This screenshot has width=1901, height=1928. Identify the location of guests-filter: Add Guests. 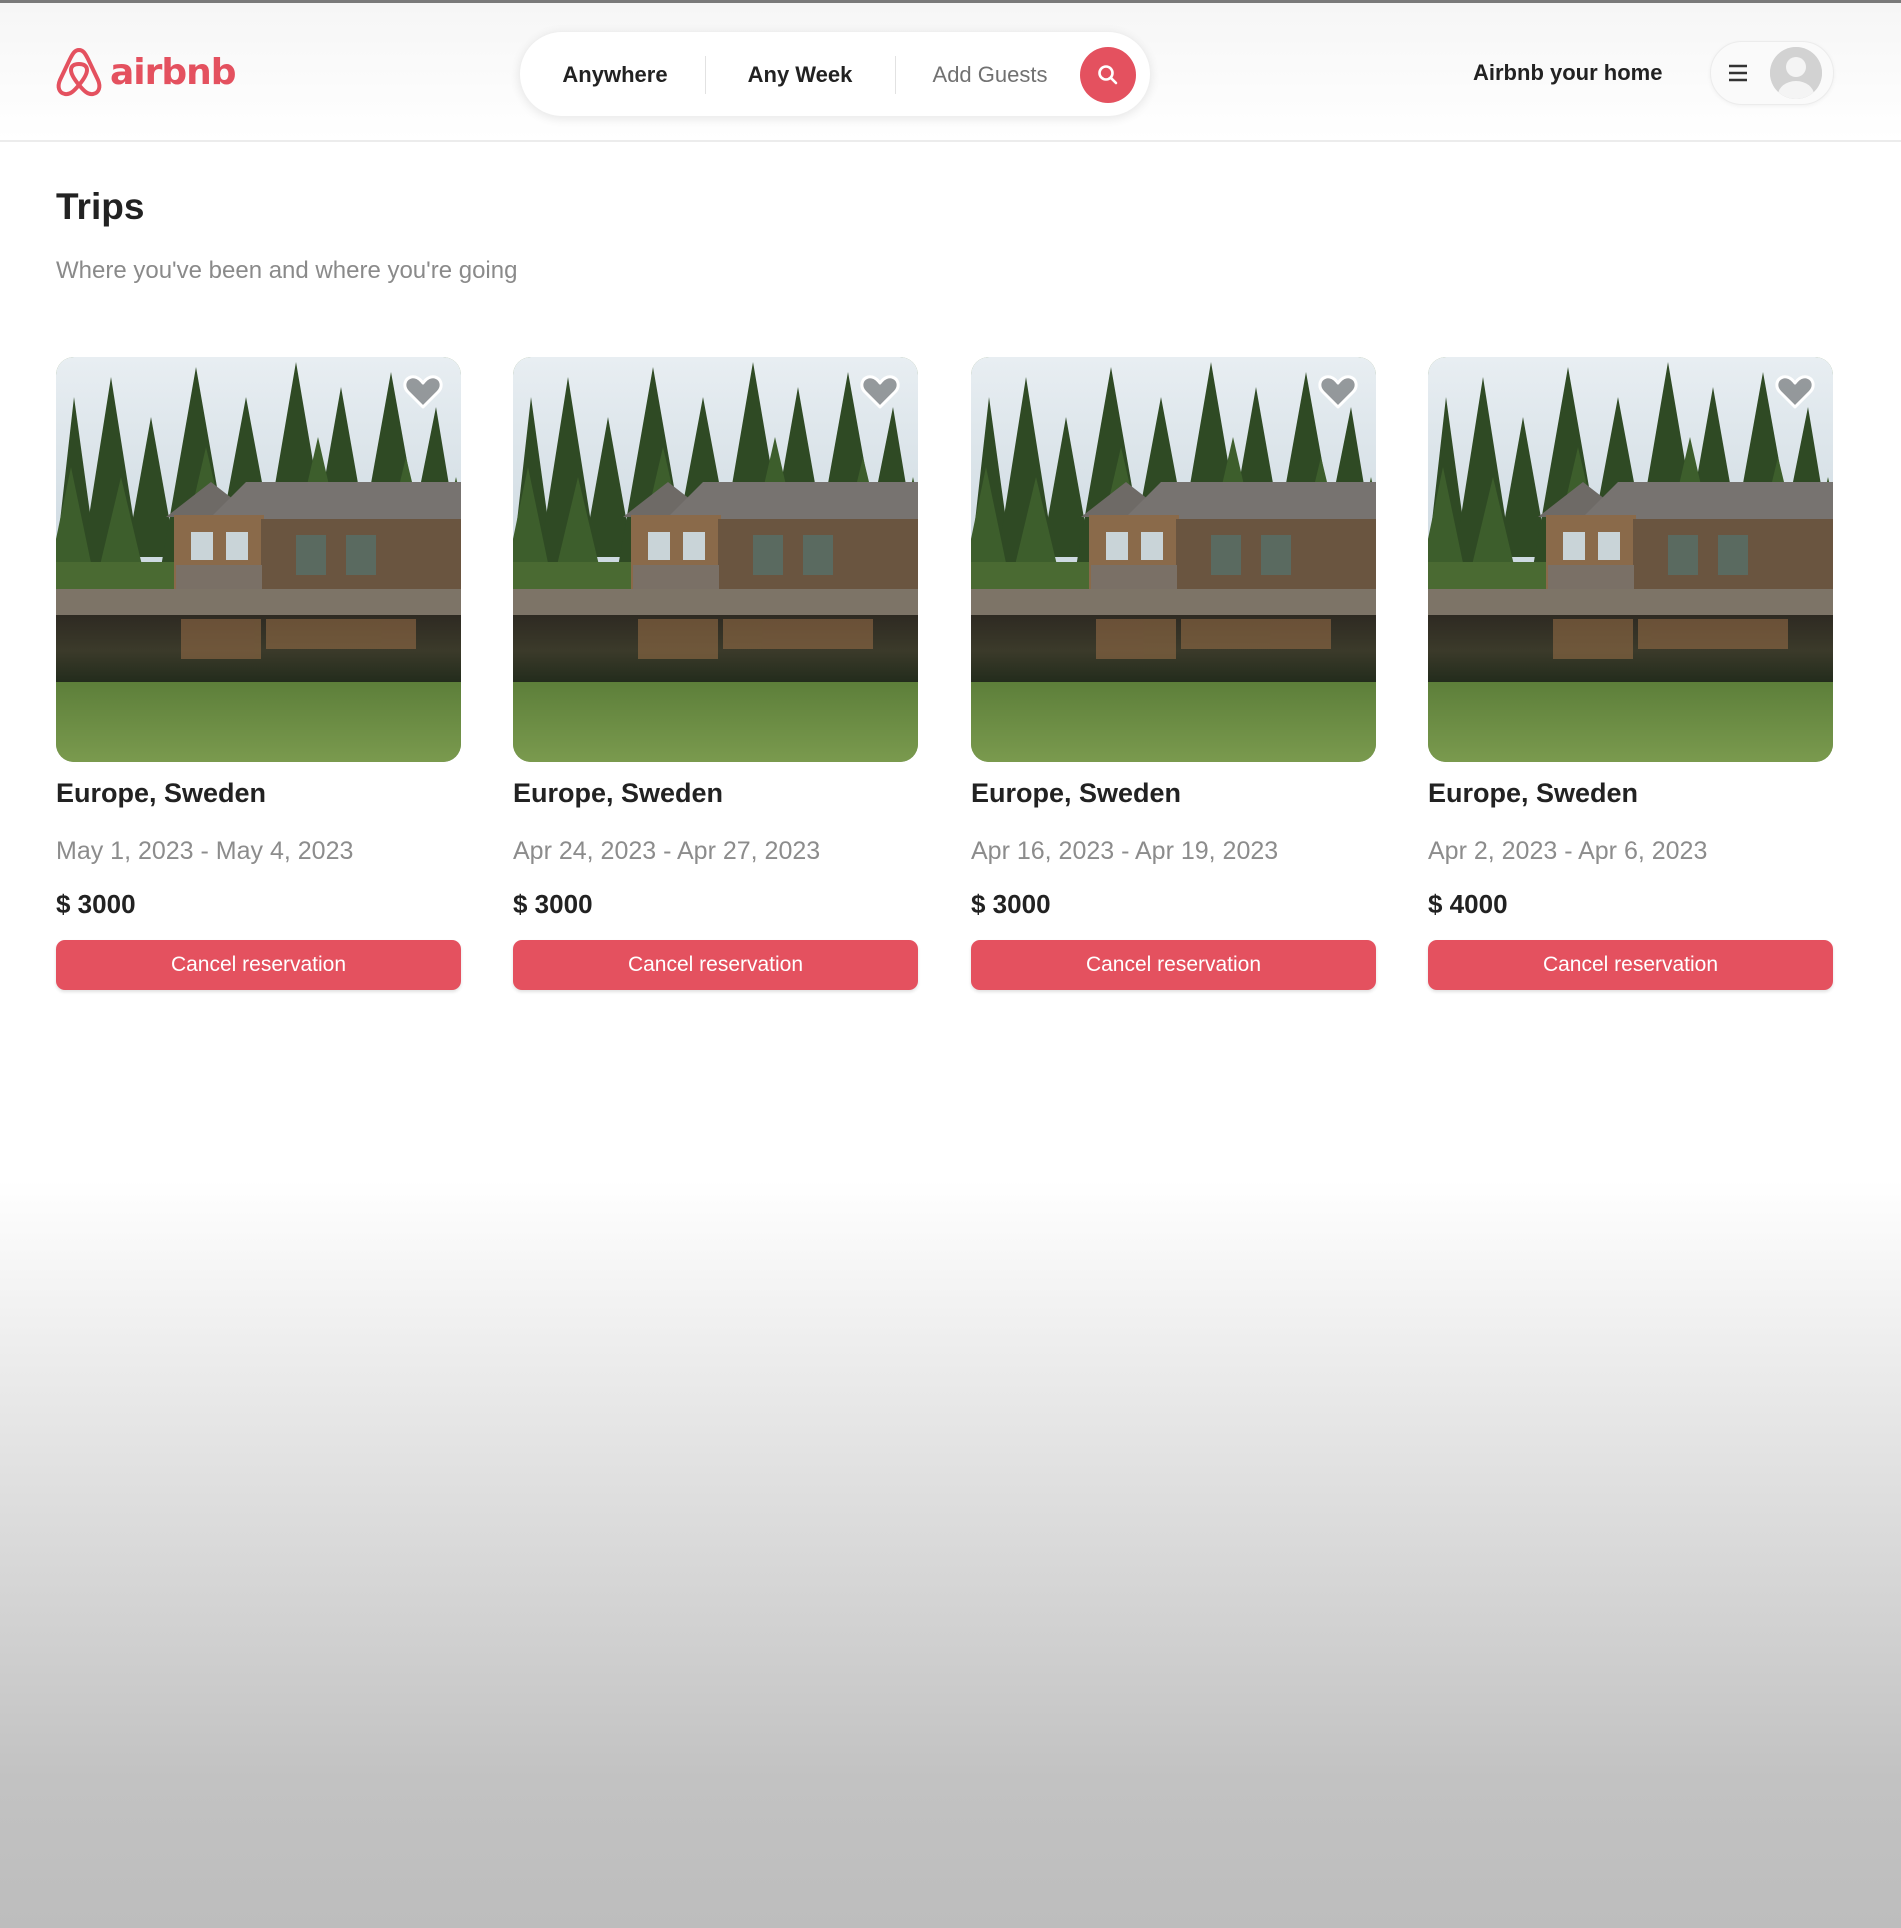
(990, 75).